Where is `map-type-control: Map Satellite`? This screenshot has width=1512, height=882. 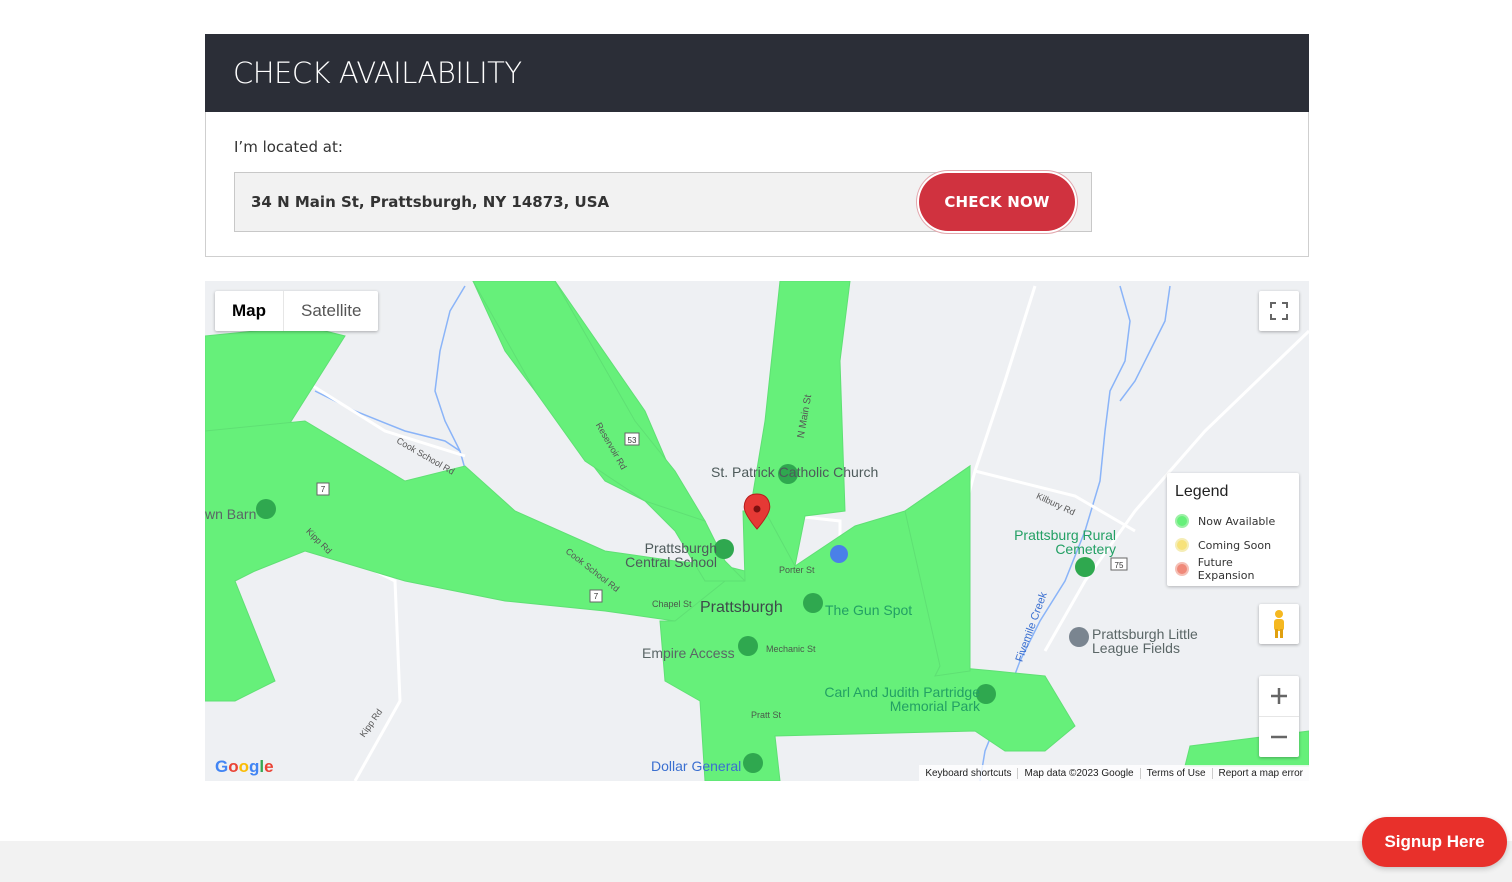 map-type-control: Map Satellite is located at coordinates (297, 311).